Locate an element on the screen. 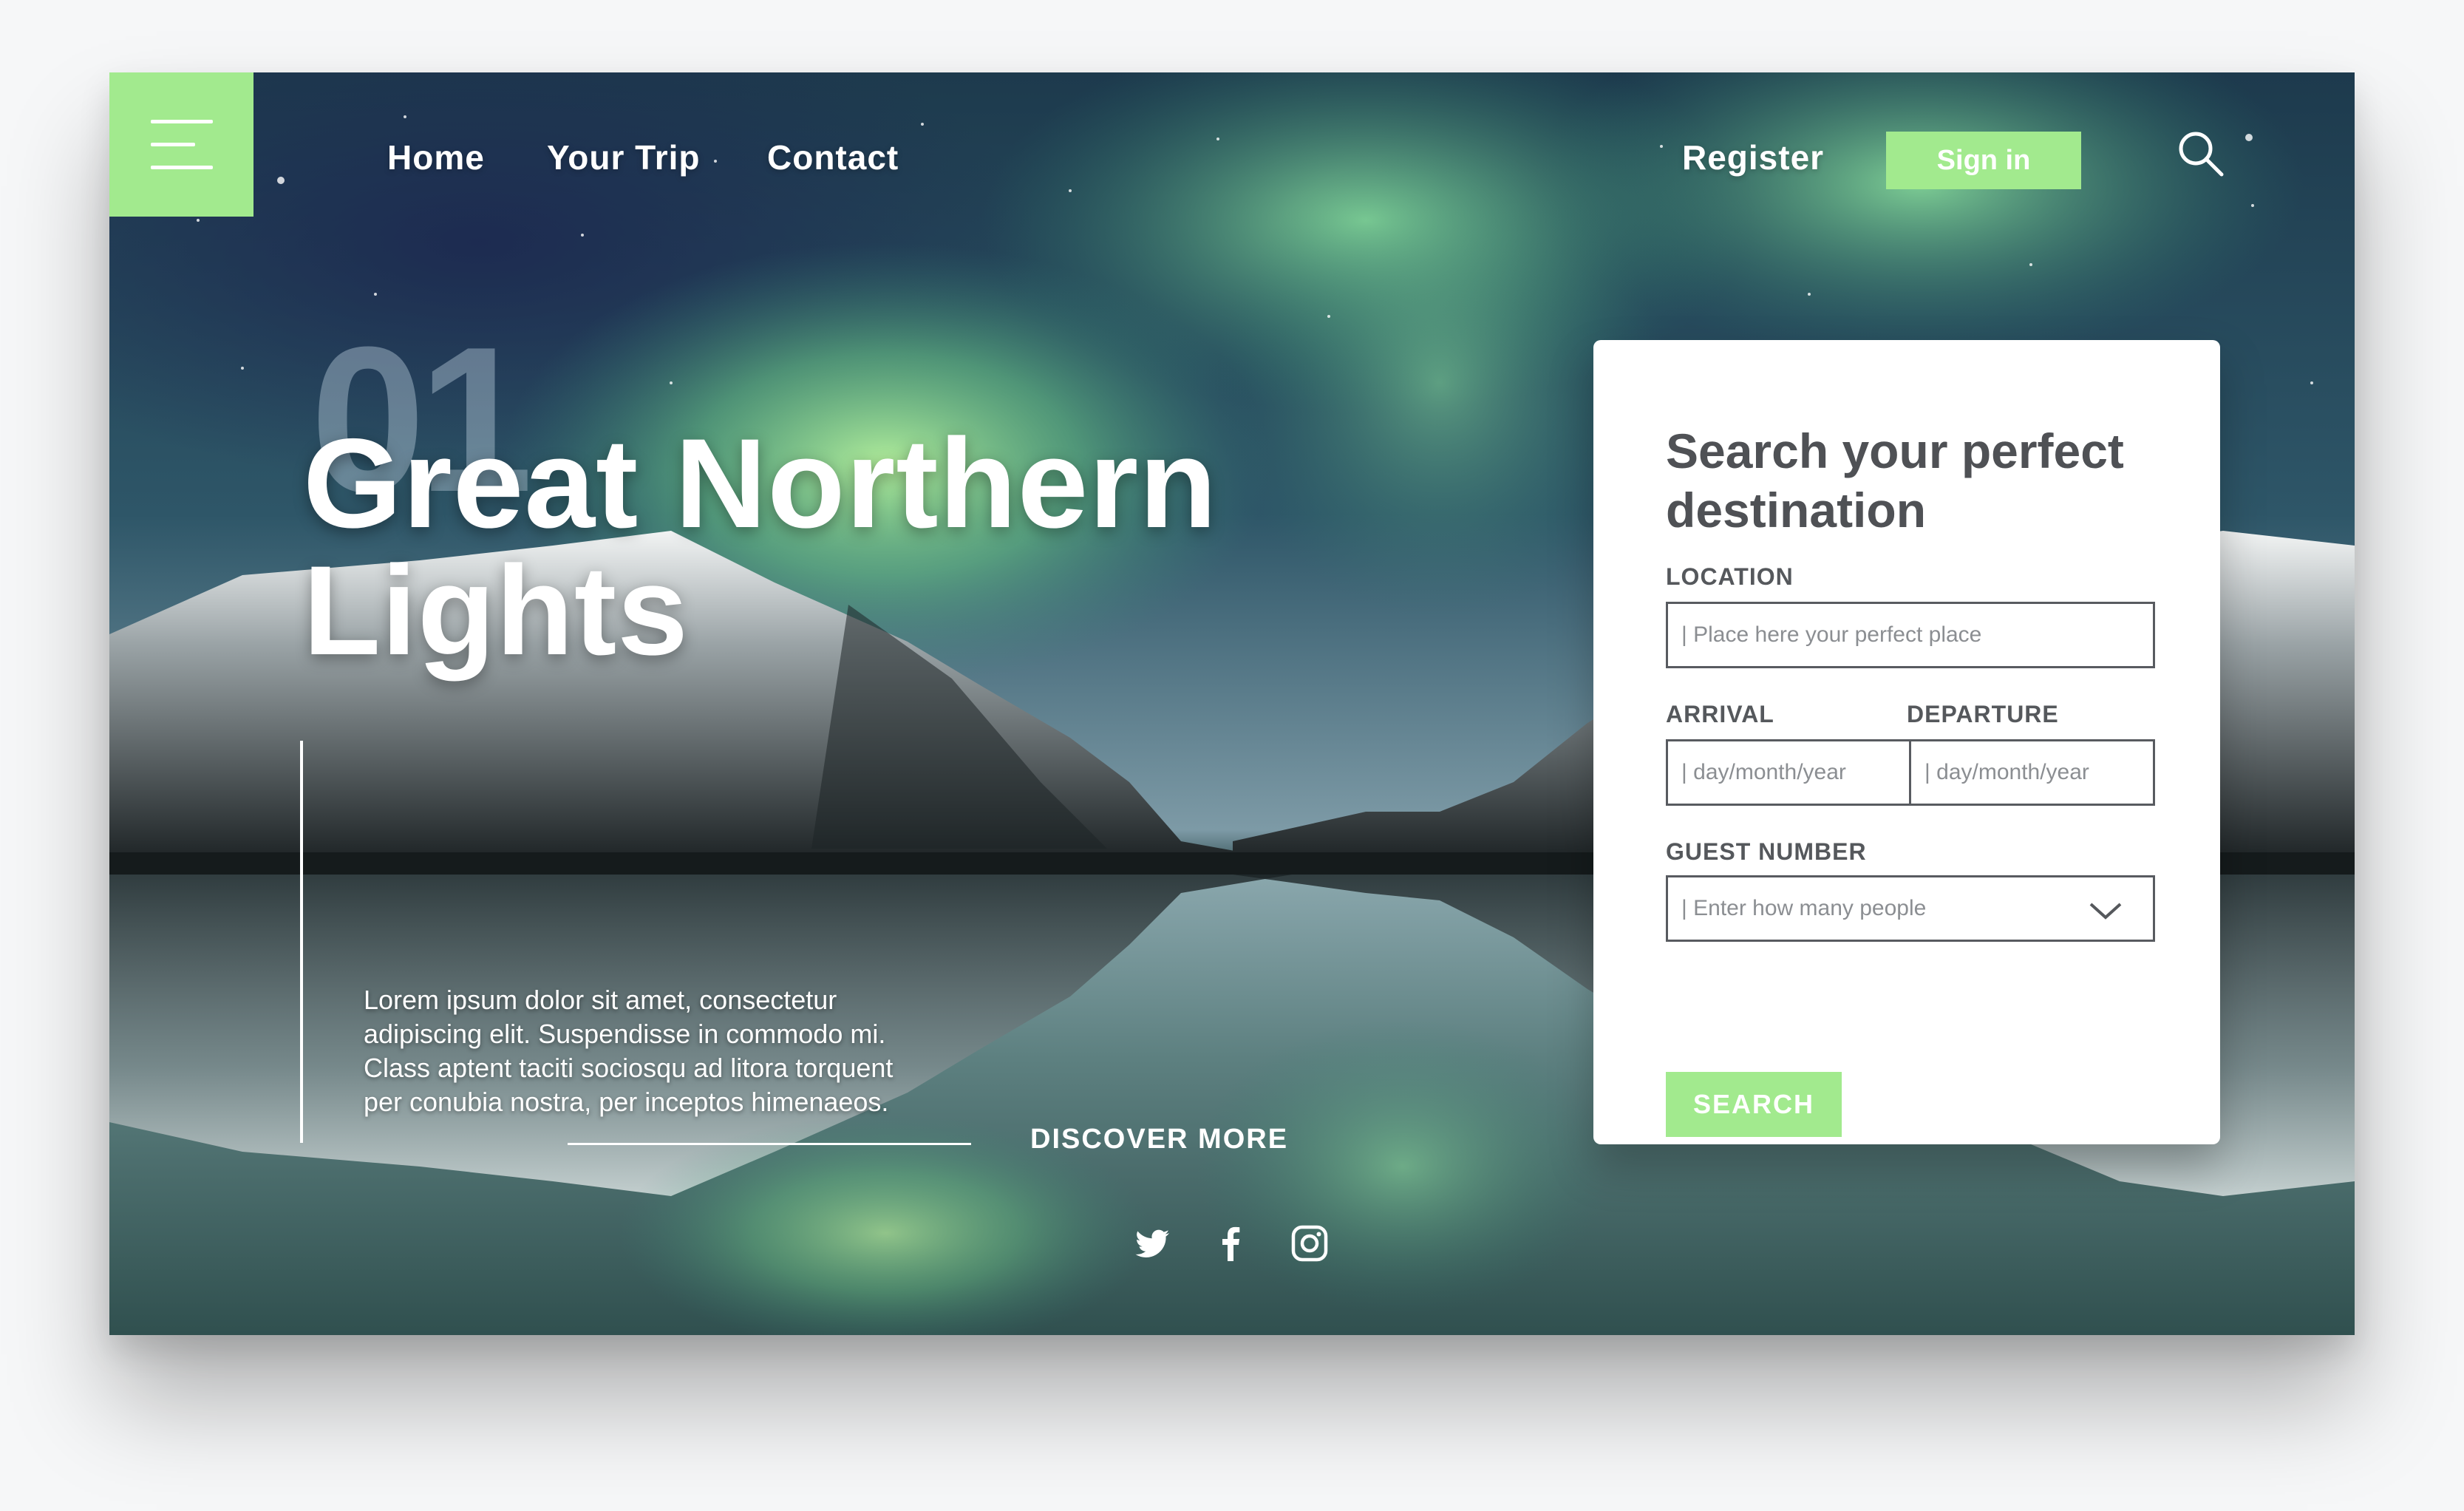 The height and width of the screenshot is (1511, 2464). horizontal-divider is located at coordinates (770, 1144).